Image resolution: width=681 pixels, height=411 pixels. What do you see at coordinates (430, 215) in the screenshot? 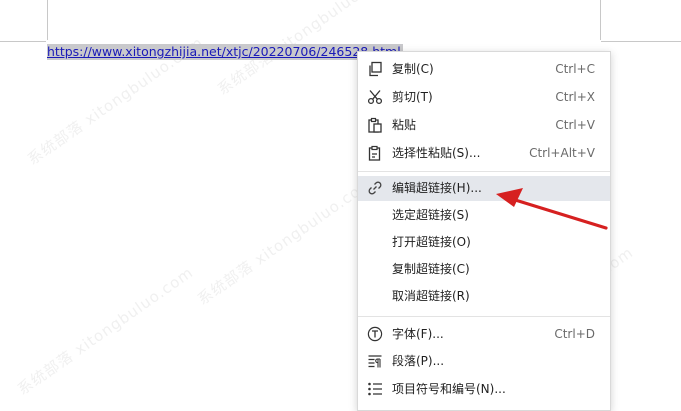
I see `menu-item-label: 选定超链接(S)` at bounding box center [430, 215].